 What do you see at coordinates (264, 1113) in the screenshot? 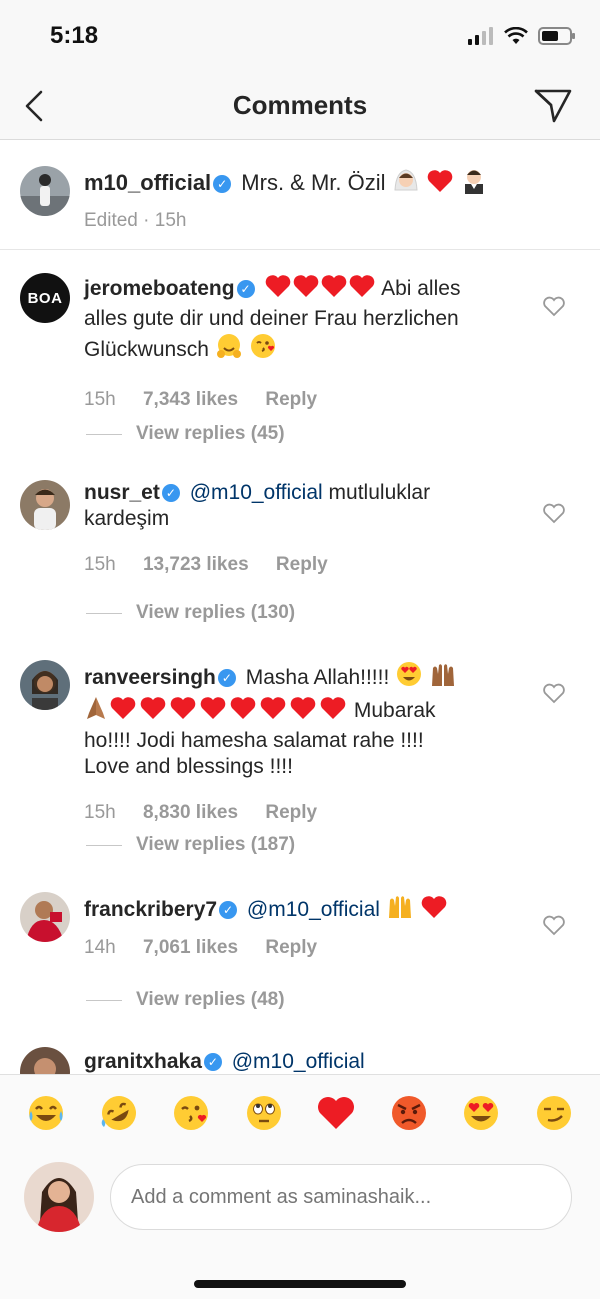
I see `face-with-rolling-eyes-icon` at bounding box center [264, 1113].